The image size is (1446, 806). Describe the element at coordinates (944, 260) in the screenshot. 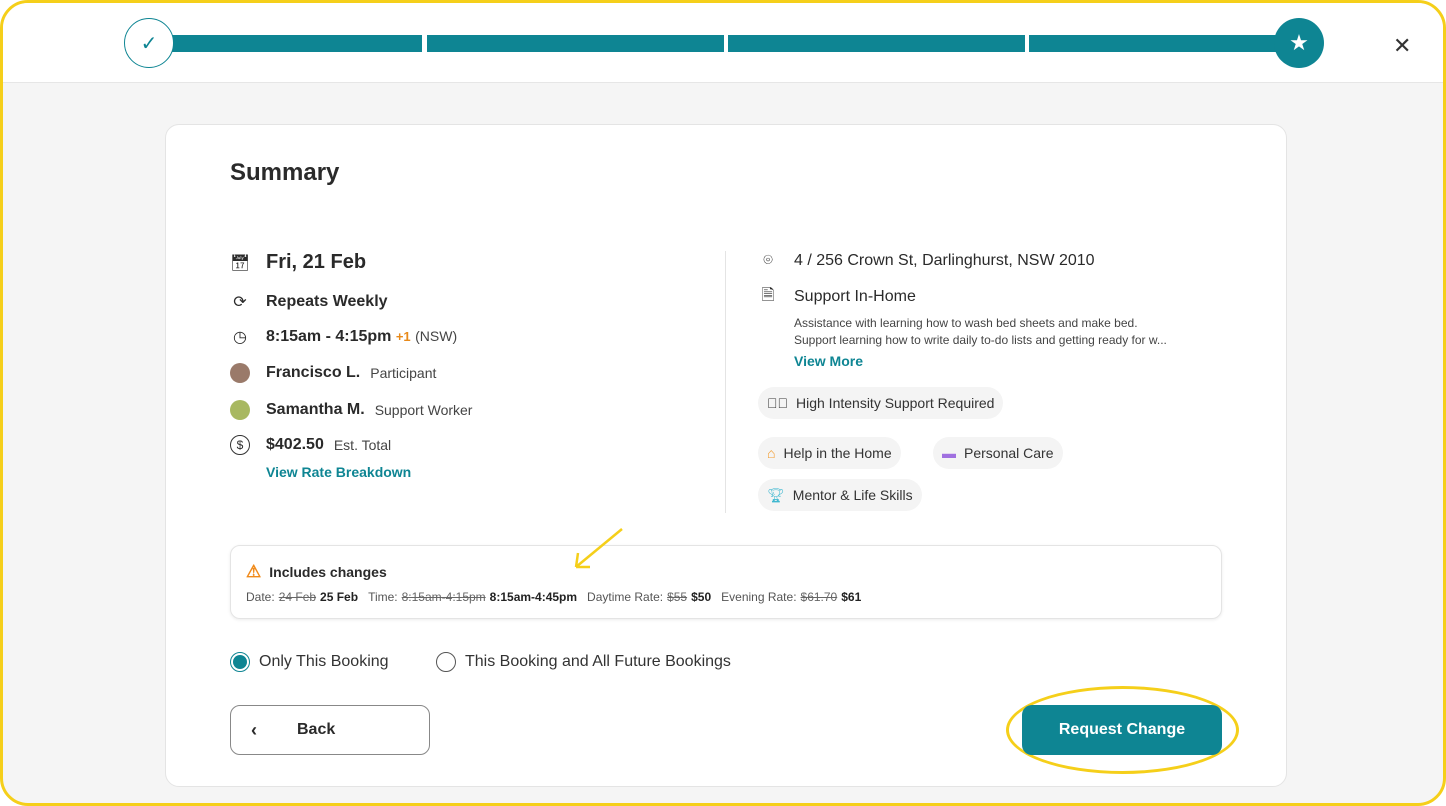

I see `address-text: 4 / 256 Crown St, Darlinghurst, NSW 2010` at that location.